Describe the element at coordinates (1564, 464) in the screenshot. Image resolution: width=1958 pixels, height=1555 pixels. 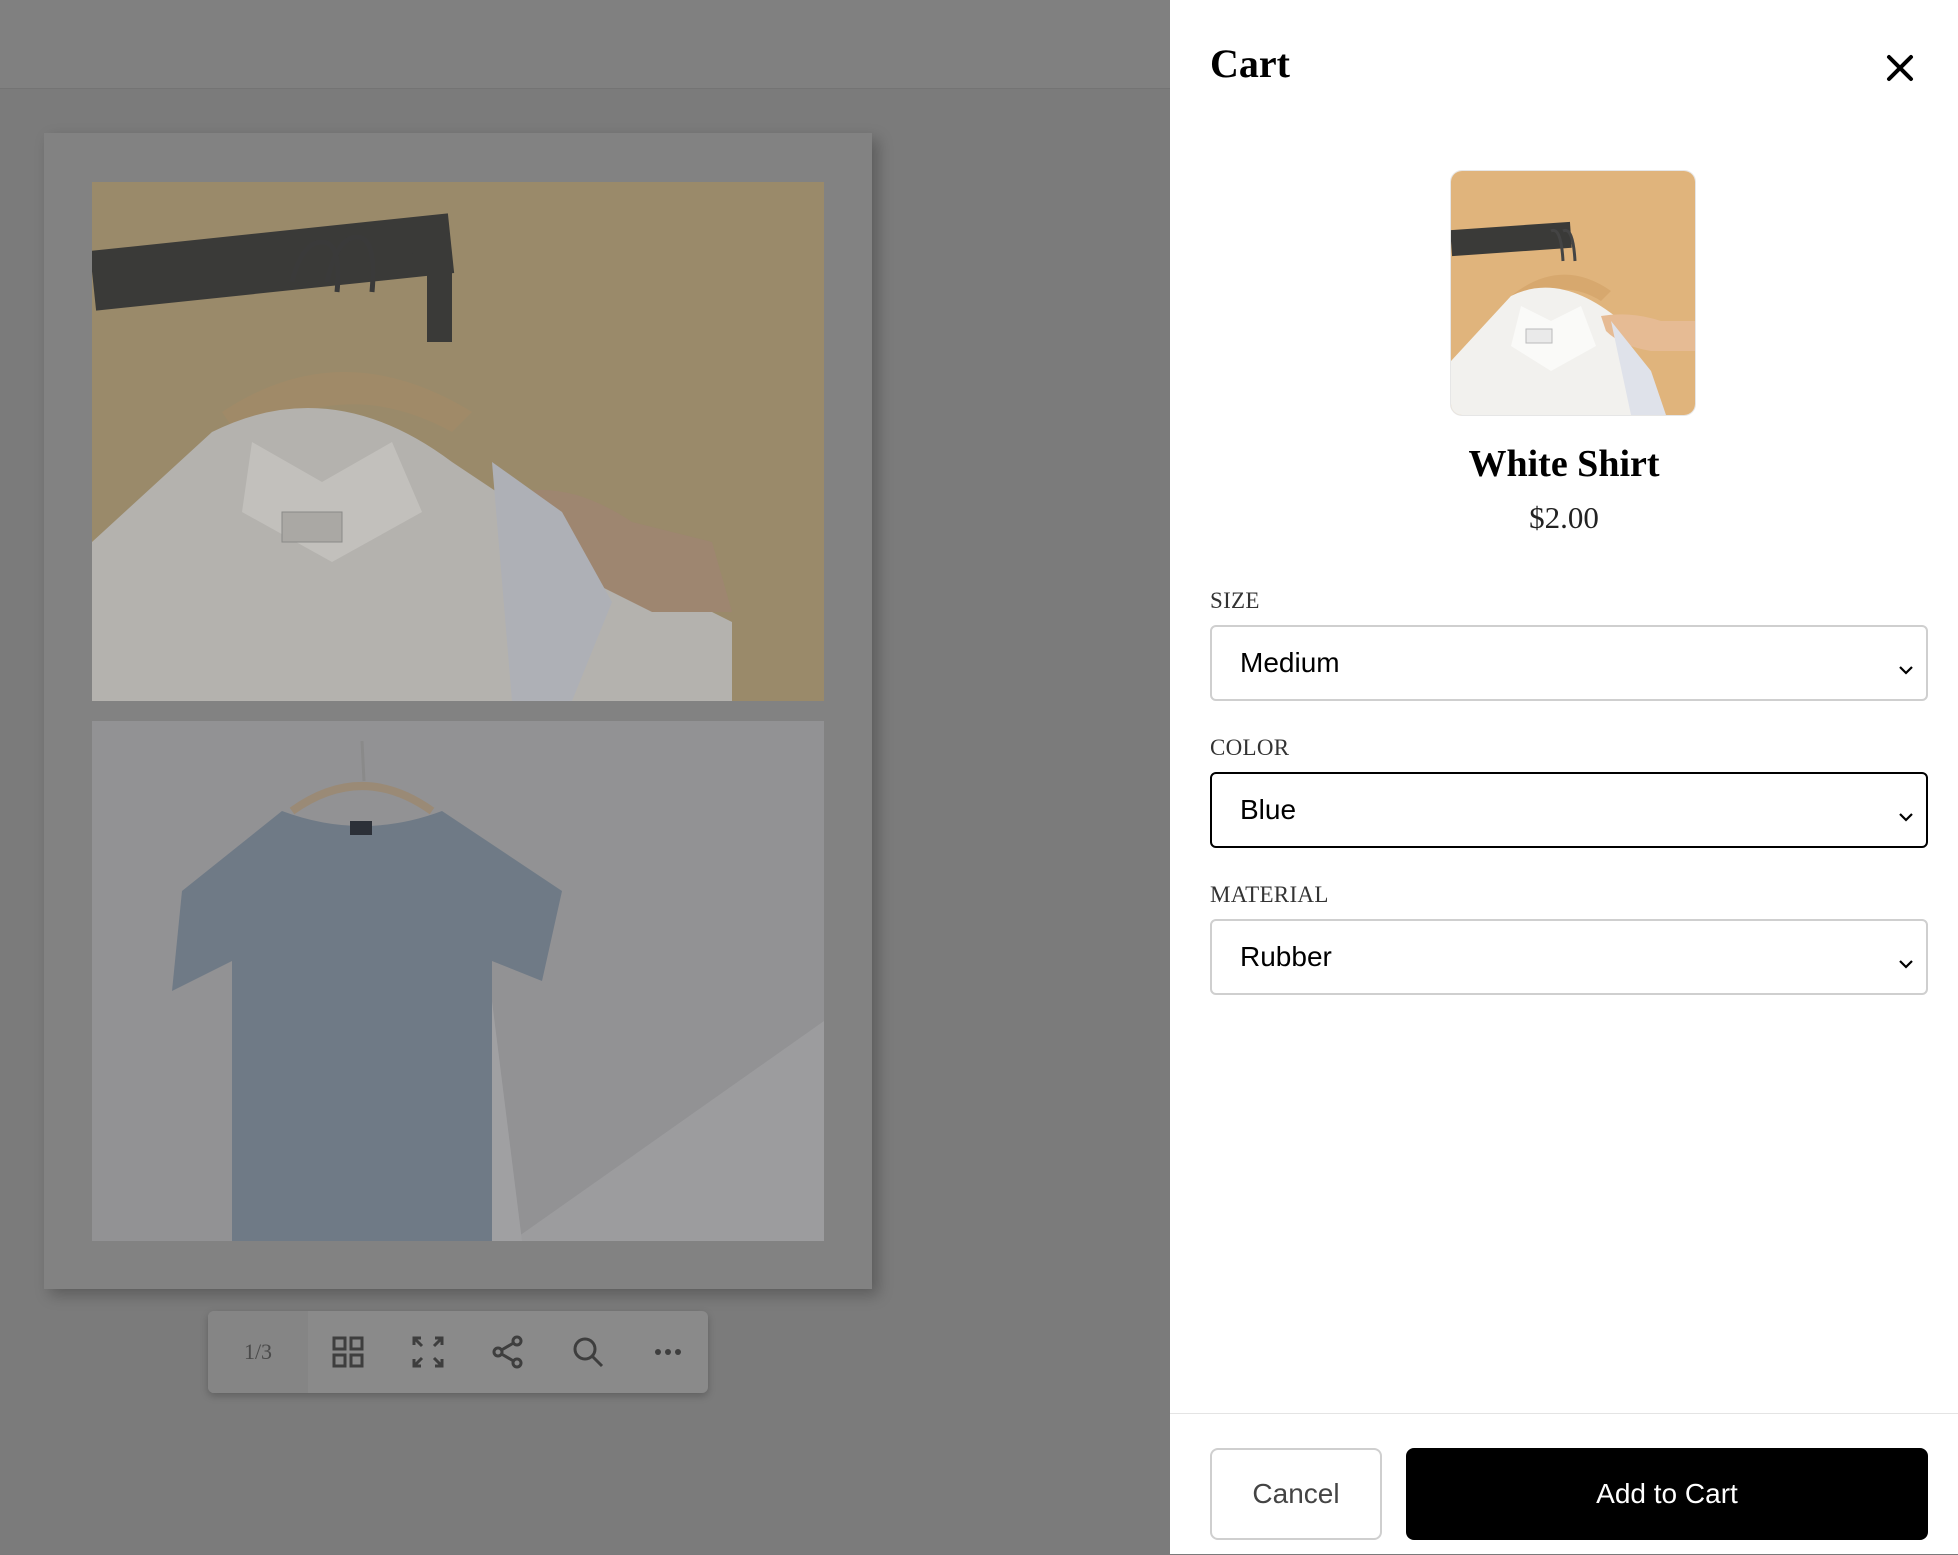
I see `product-name: White Shirt` at that location.